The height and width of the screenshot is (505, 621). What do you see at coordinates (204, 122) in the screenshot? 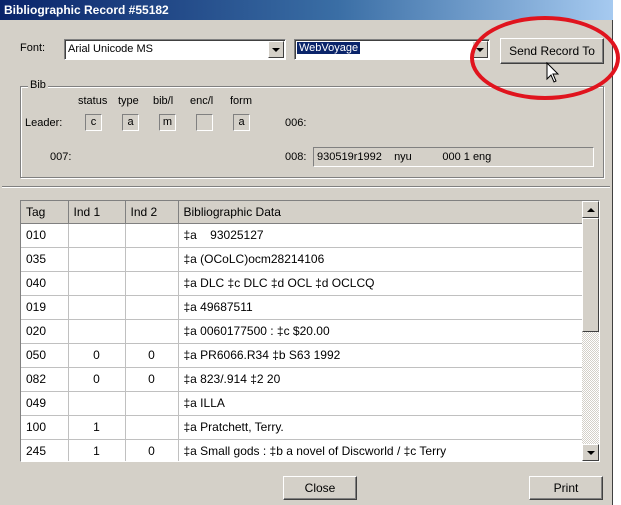
I see `leader-enc-level-field` at bounding box center [204, 122].